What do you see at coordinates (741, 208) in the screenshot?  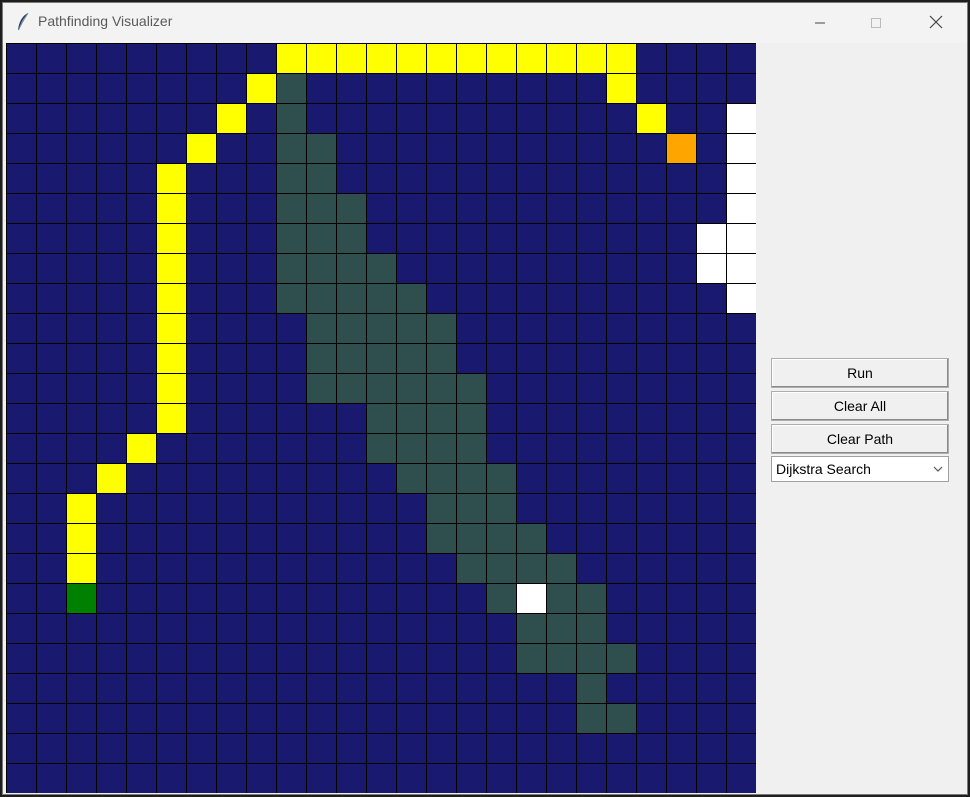 I see `grid-cell-wall` at bounding box center [741, 208].